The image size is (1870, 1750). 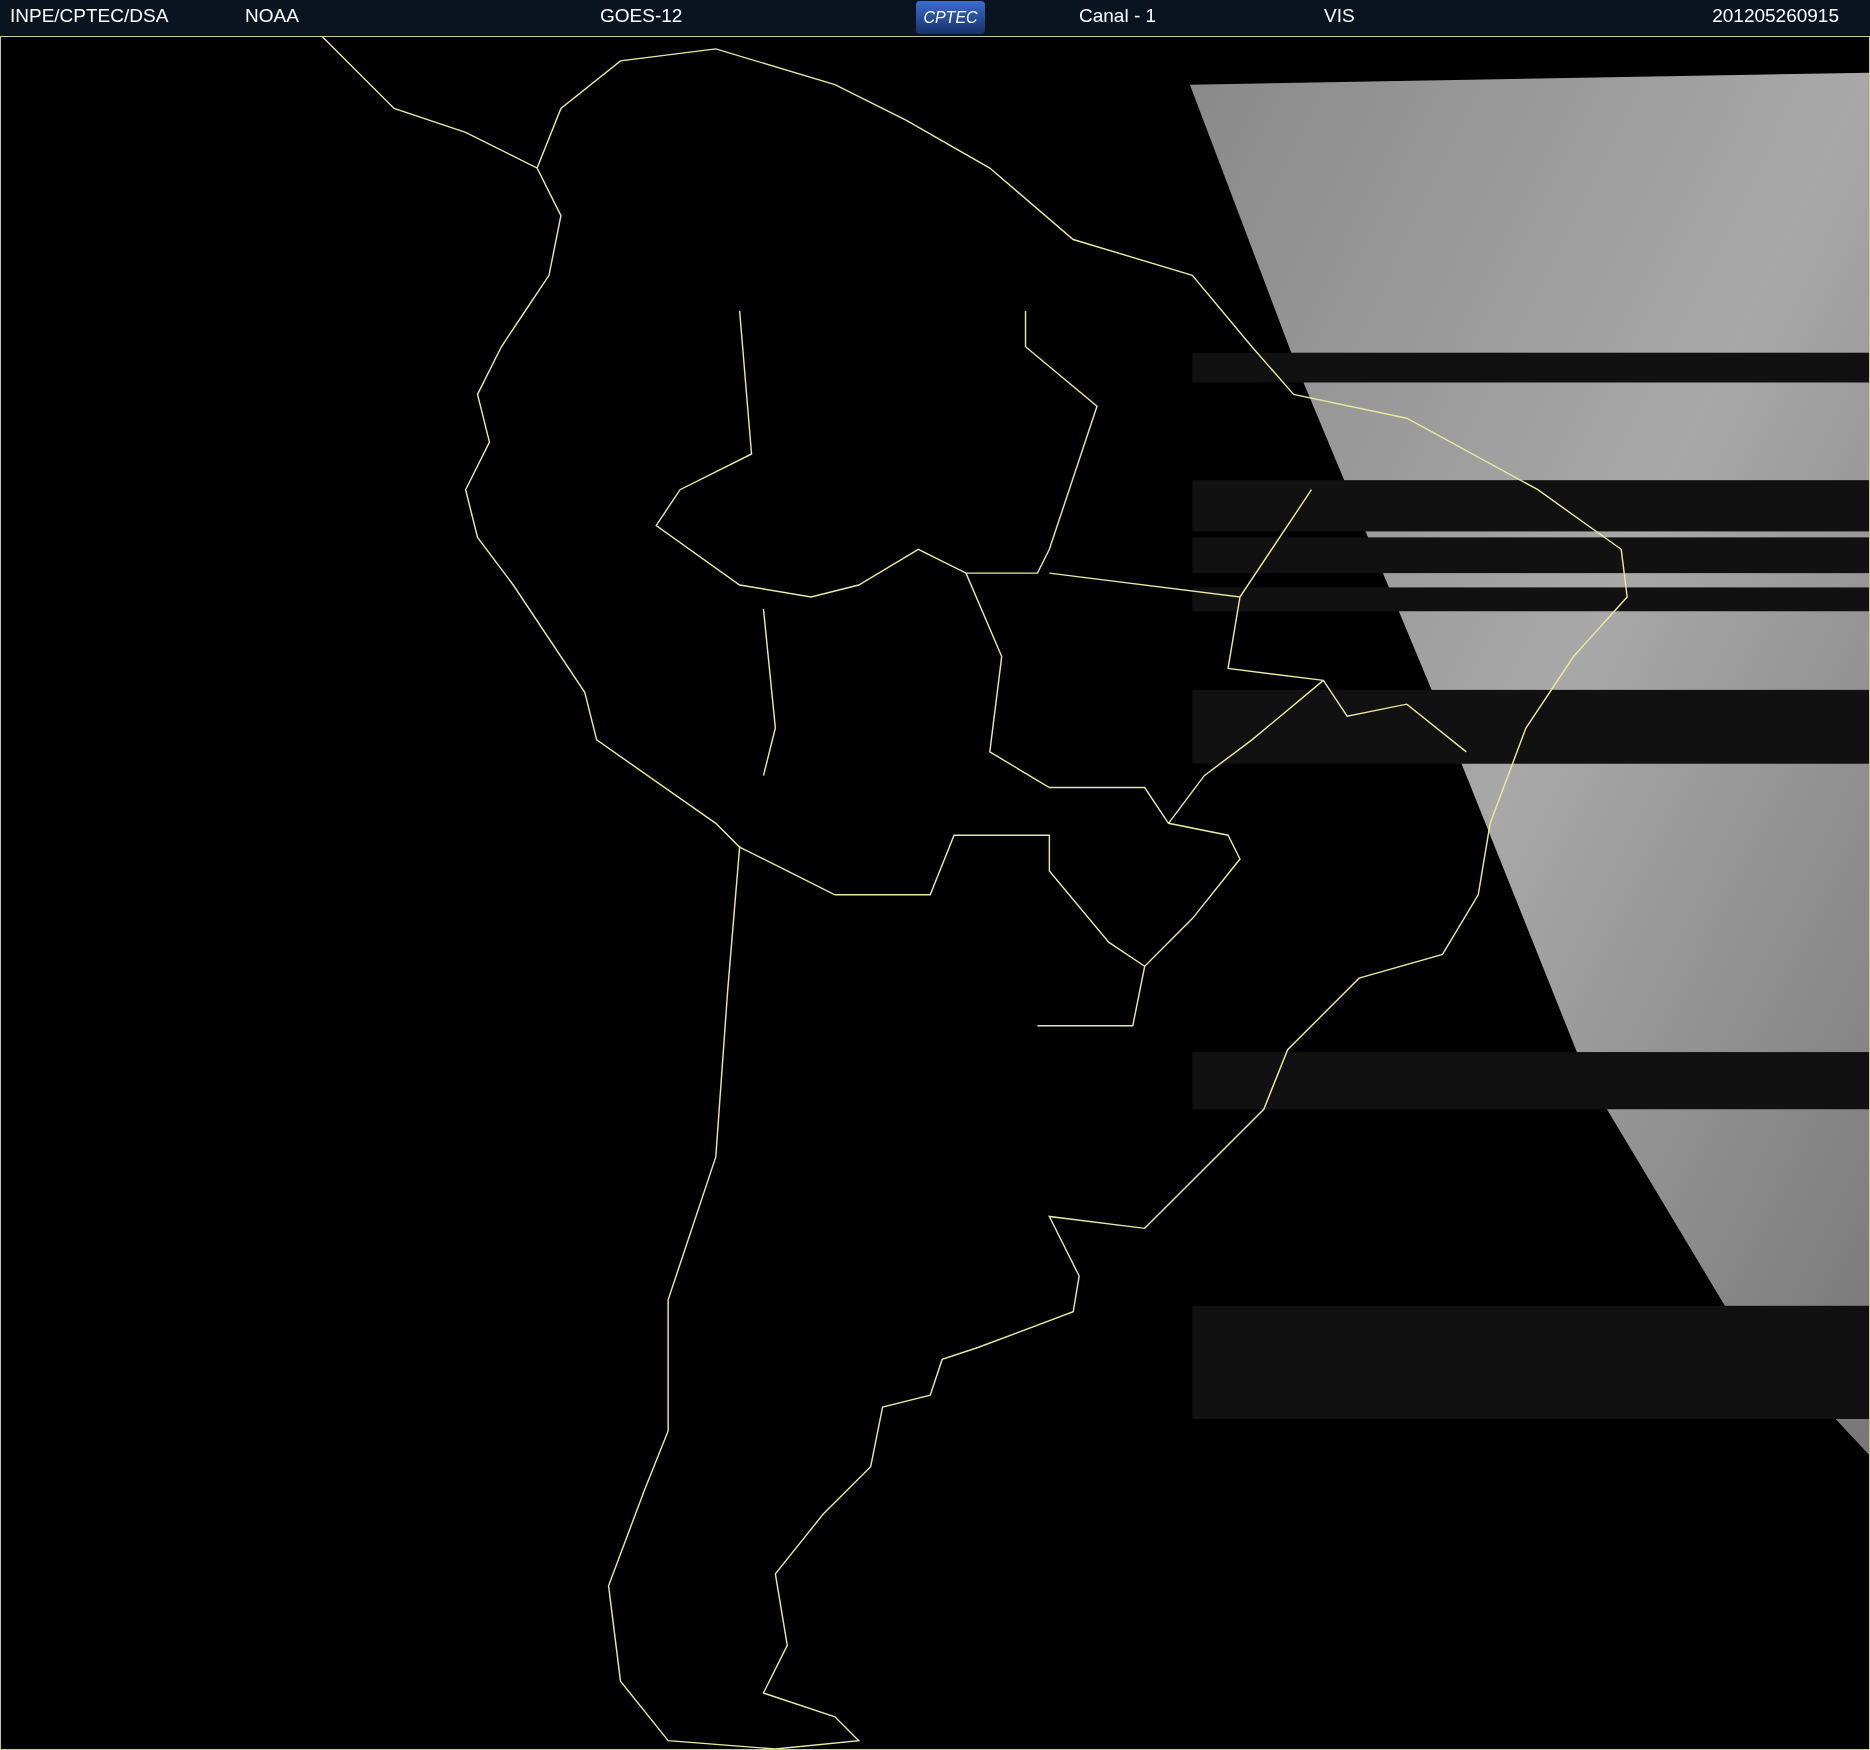 What do you see at coordinates (641, 15) in the screenshot?
I see `satellite-label: GOES-12` at bounding box center [641, 15].